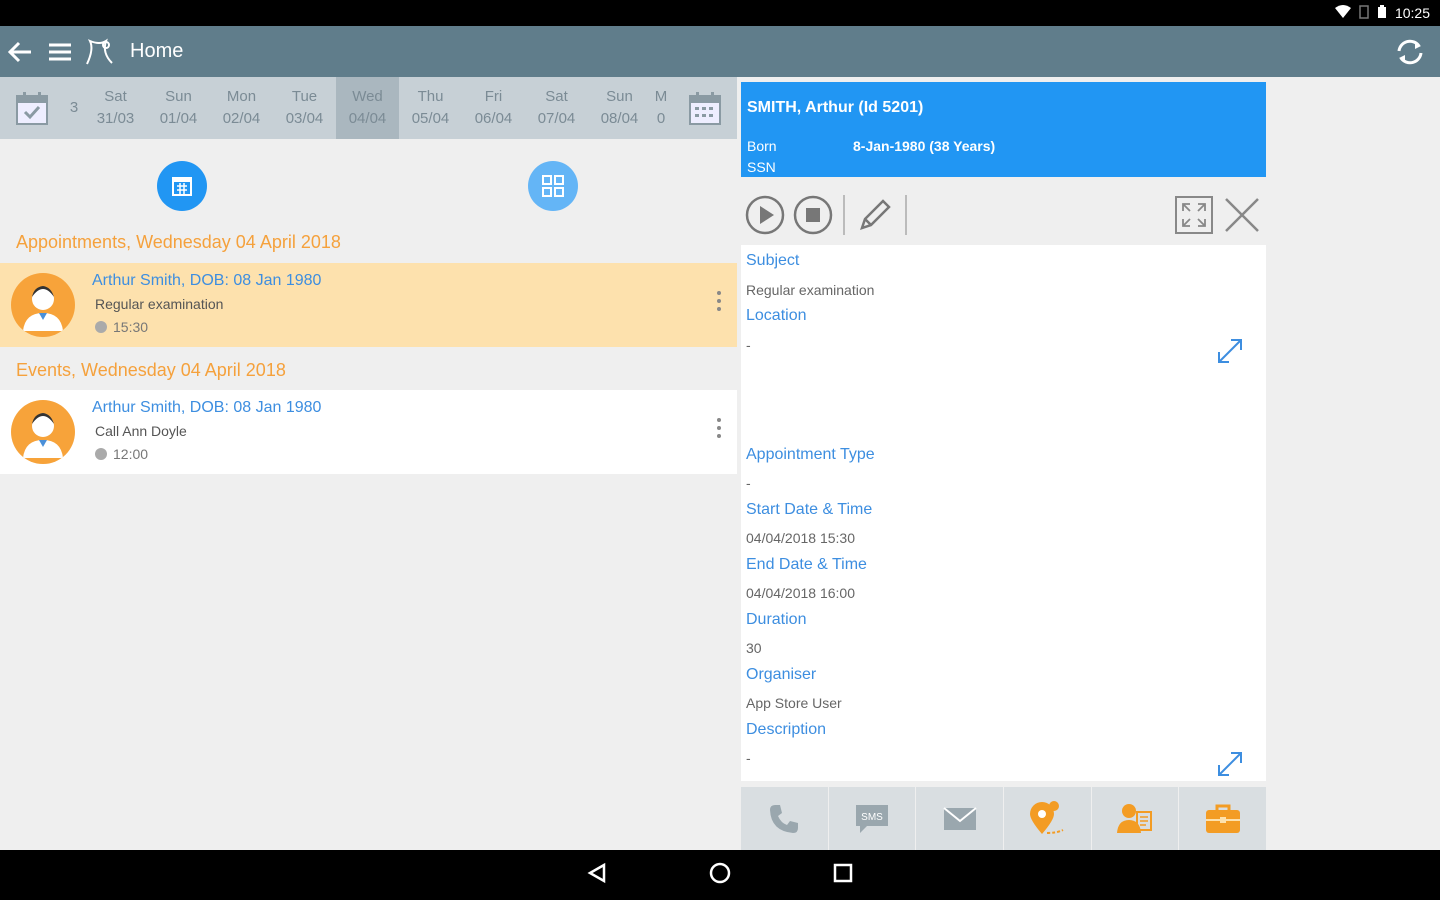  Describe the element at coordinates (131, 327) in the screenshot. I see `appointment-time-value: 15:30` at that location.